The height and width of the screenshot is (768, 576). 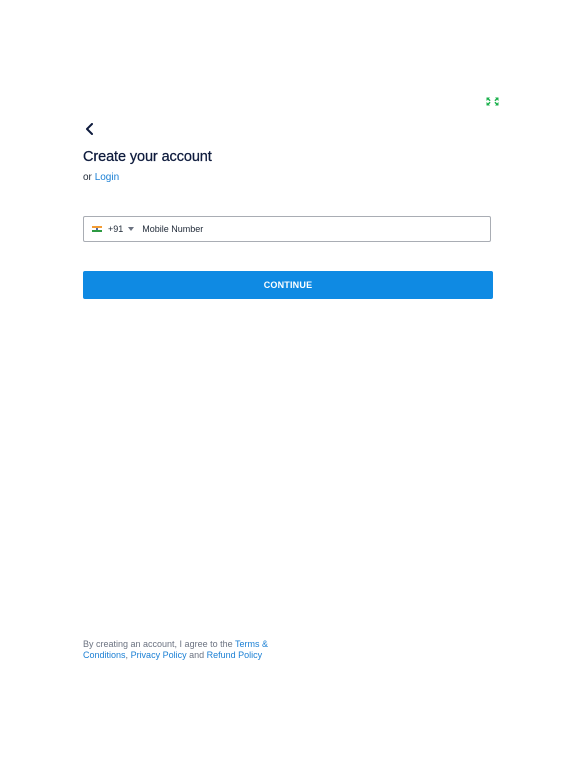 What do you see at coordinates (147, 157) in the screenshot?
I see `page-title: Create your account` at bounding box center [147, 157].